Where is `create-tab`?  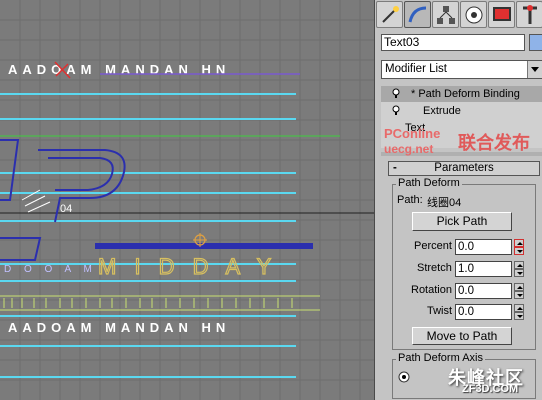
create-tab is located at coordinates (389, 14).